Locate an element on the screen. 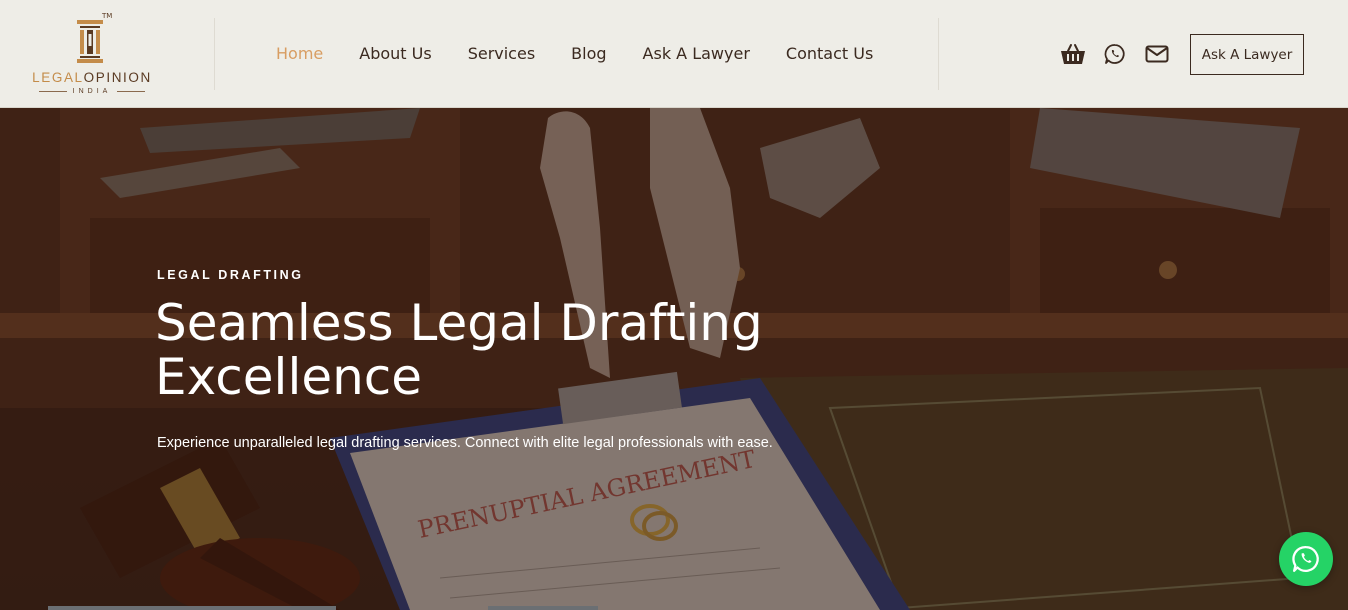 Image resolution: width=1348 pixels, height=610 pixels. ask-a-lawyer-button: Ask A Lawyer is located at coordinates (1247, 54).